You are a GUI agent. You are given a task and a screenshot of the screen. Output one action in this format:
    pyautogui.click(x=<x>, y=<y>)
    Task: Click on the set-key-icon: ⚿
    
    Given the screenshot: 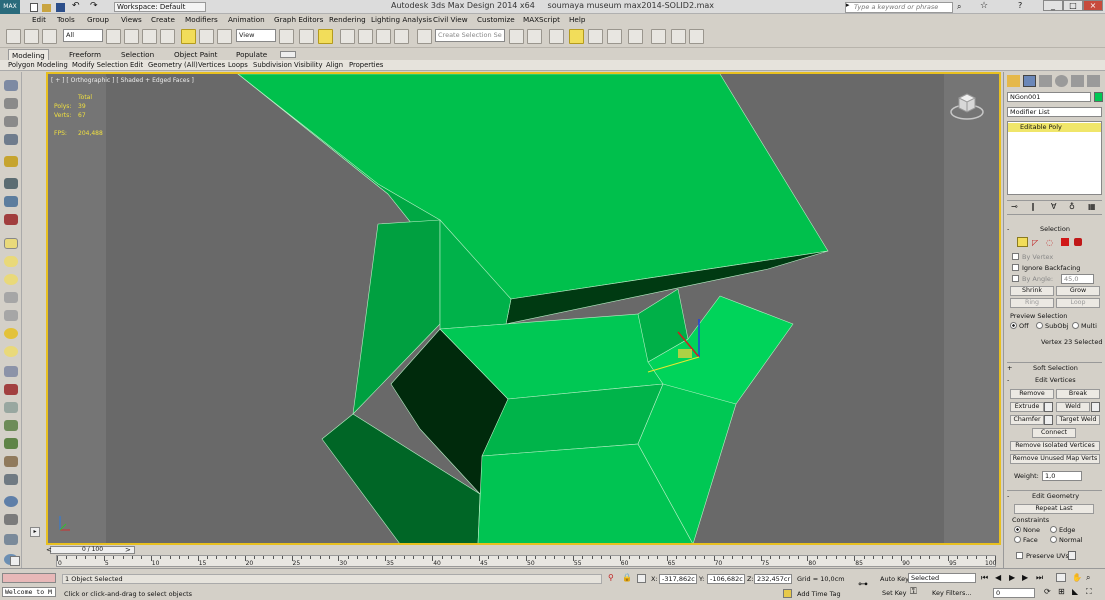 What is the action you would take?
    pyautogui.click(x=913, y=592)
    